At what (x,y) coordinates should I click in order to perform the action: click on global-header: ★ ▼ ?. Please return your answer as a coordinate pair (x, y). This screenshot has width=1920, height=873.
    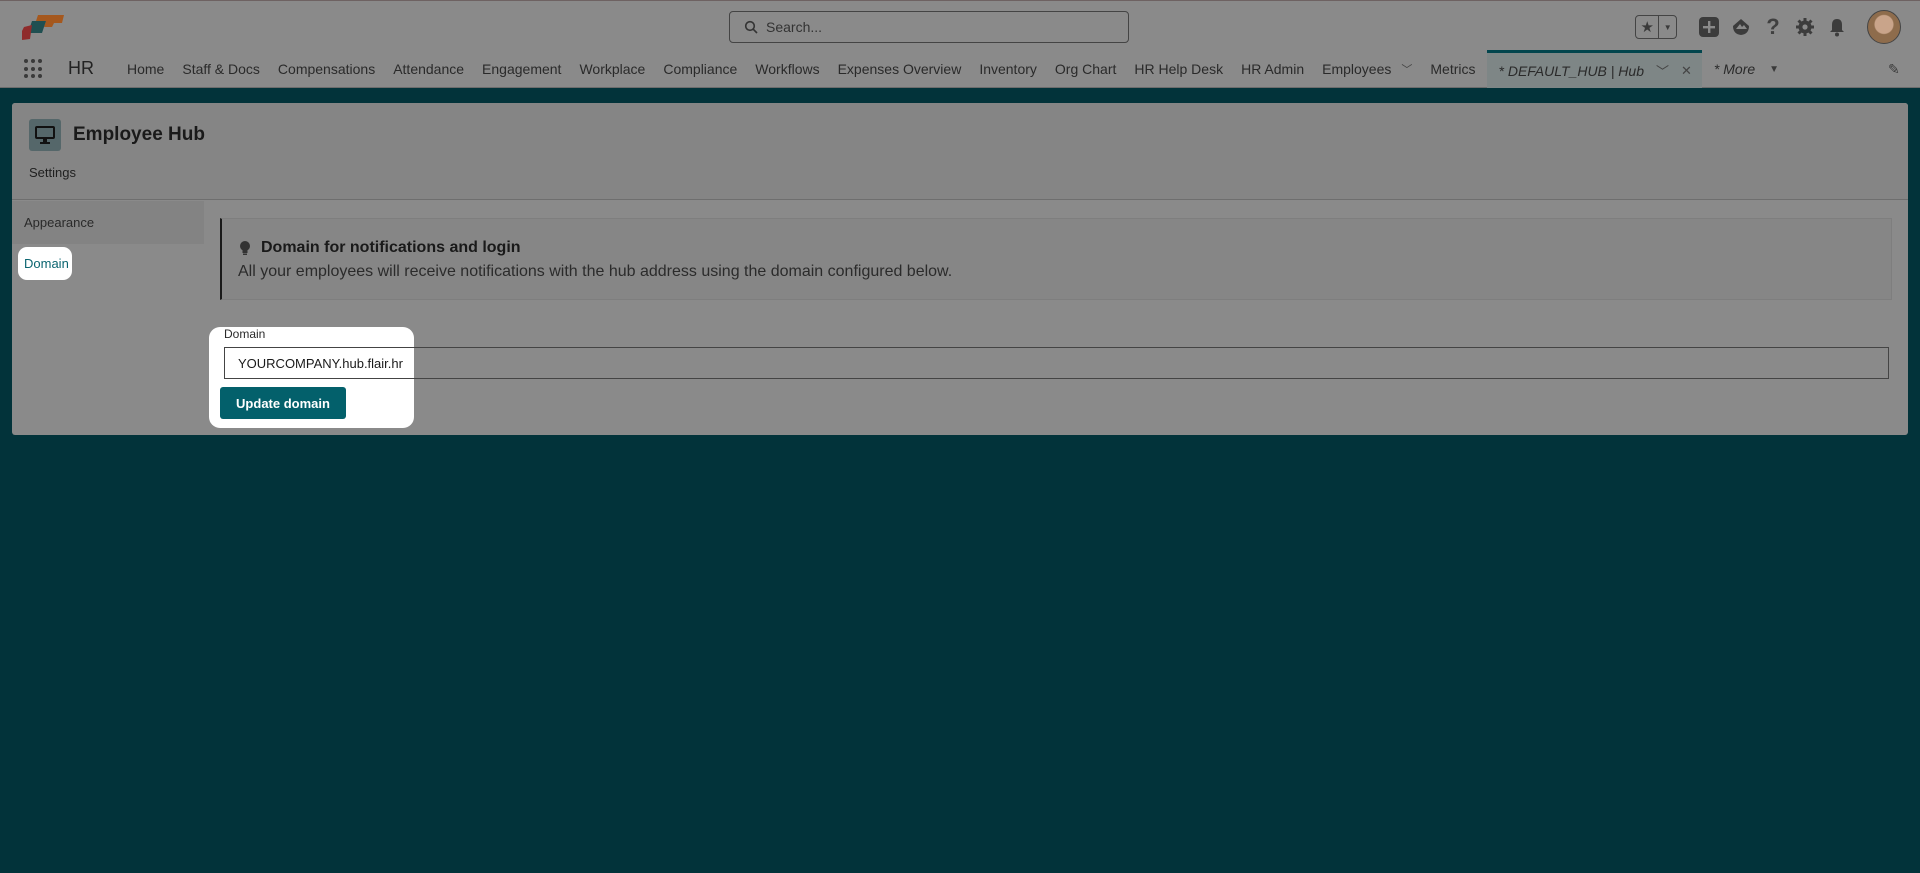
    Looking at the image, I should click on (960, 25).